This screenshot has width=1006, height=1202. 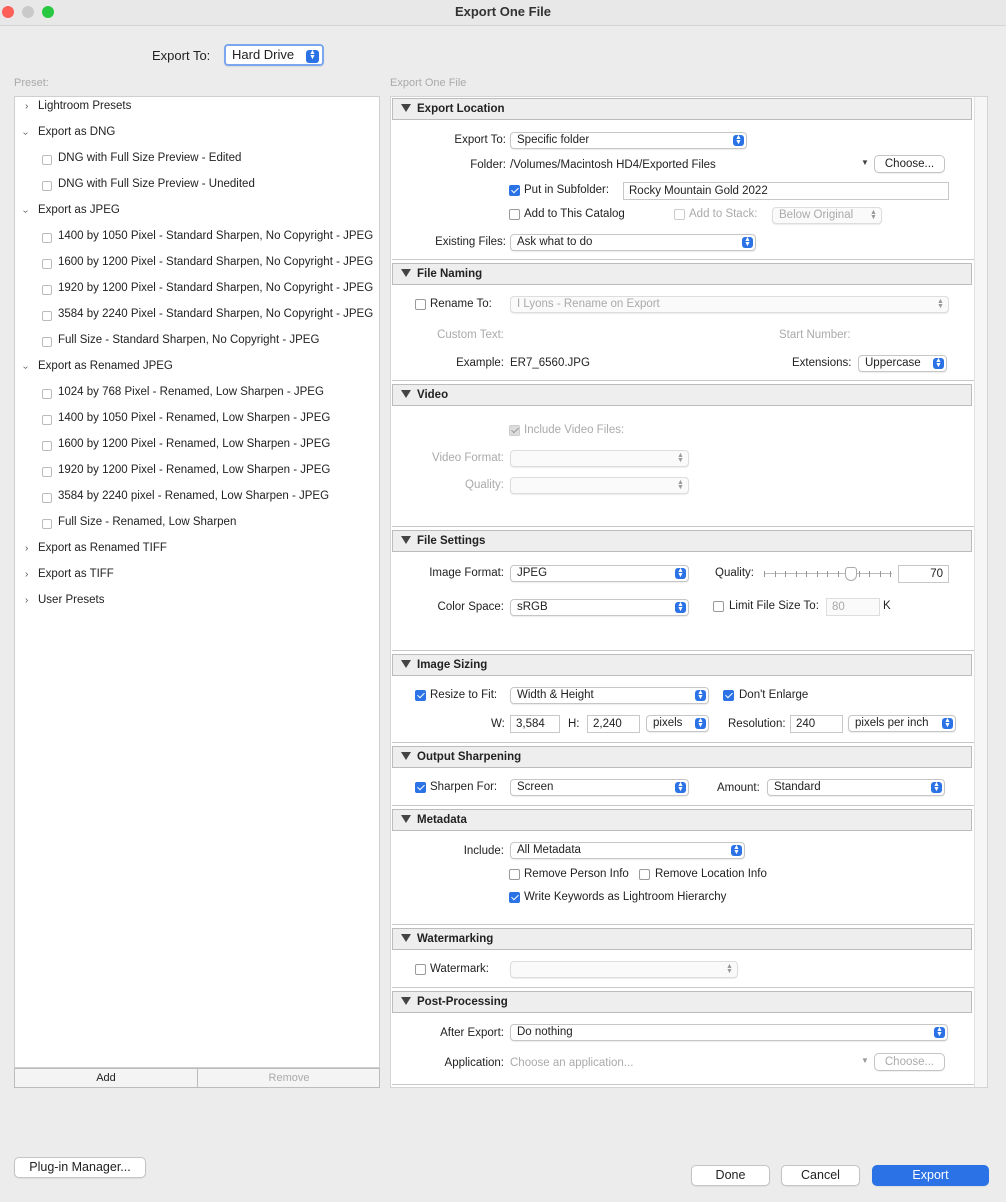 I want to click on resolution-input: 240, so click(x=816, y=724).